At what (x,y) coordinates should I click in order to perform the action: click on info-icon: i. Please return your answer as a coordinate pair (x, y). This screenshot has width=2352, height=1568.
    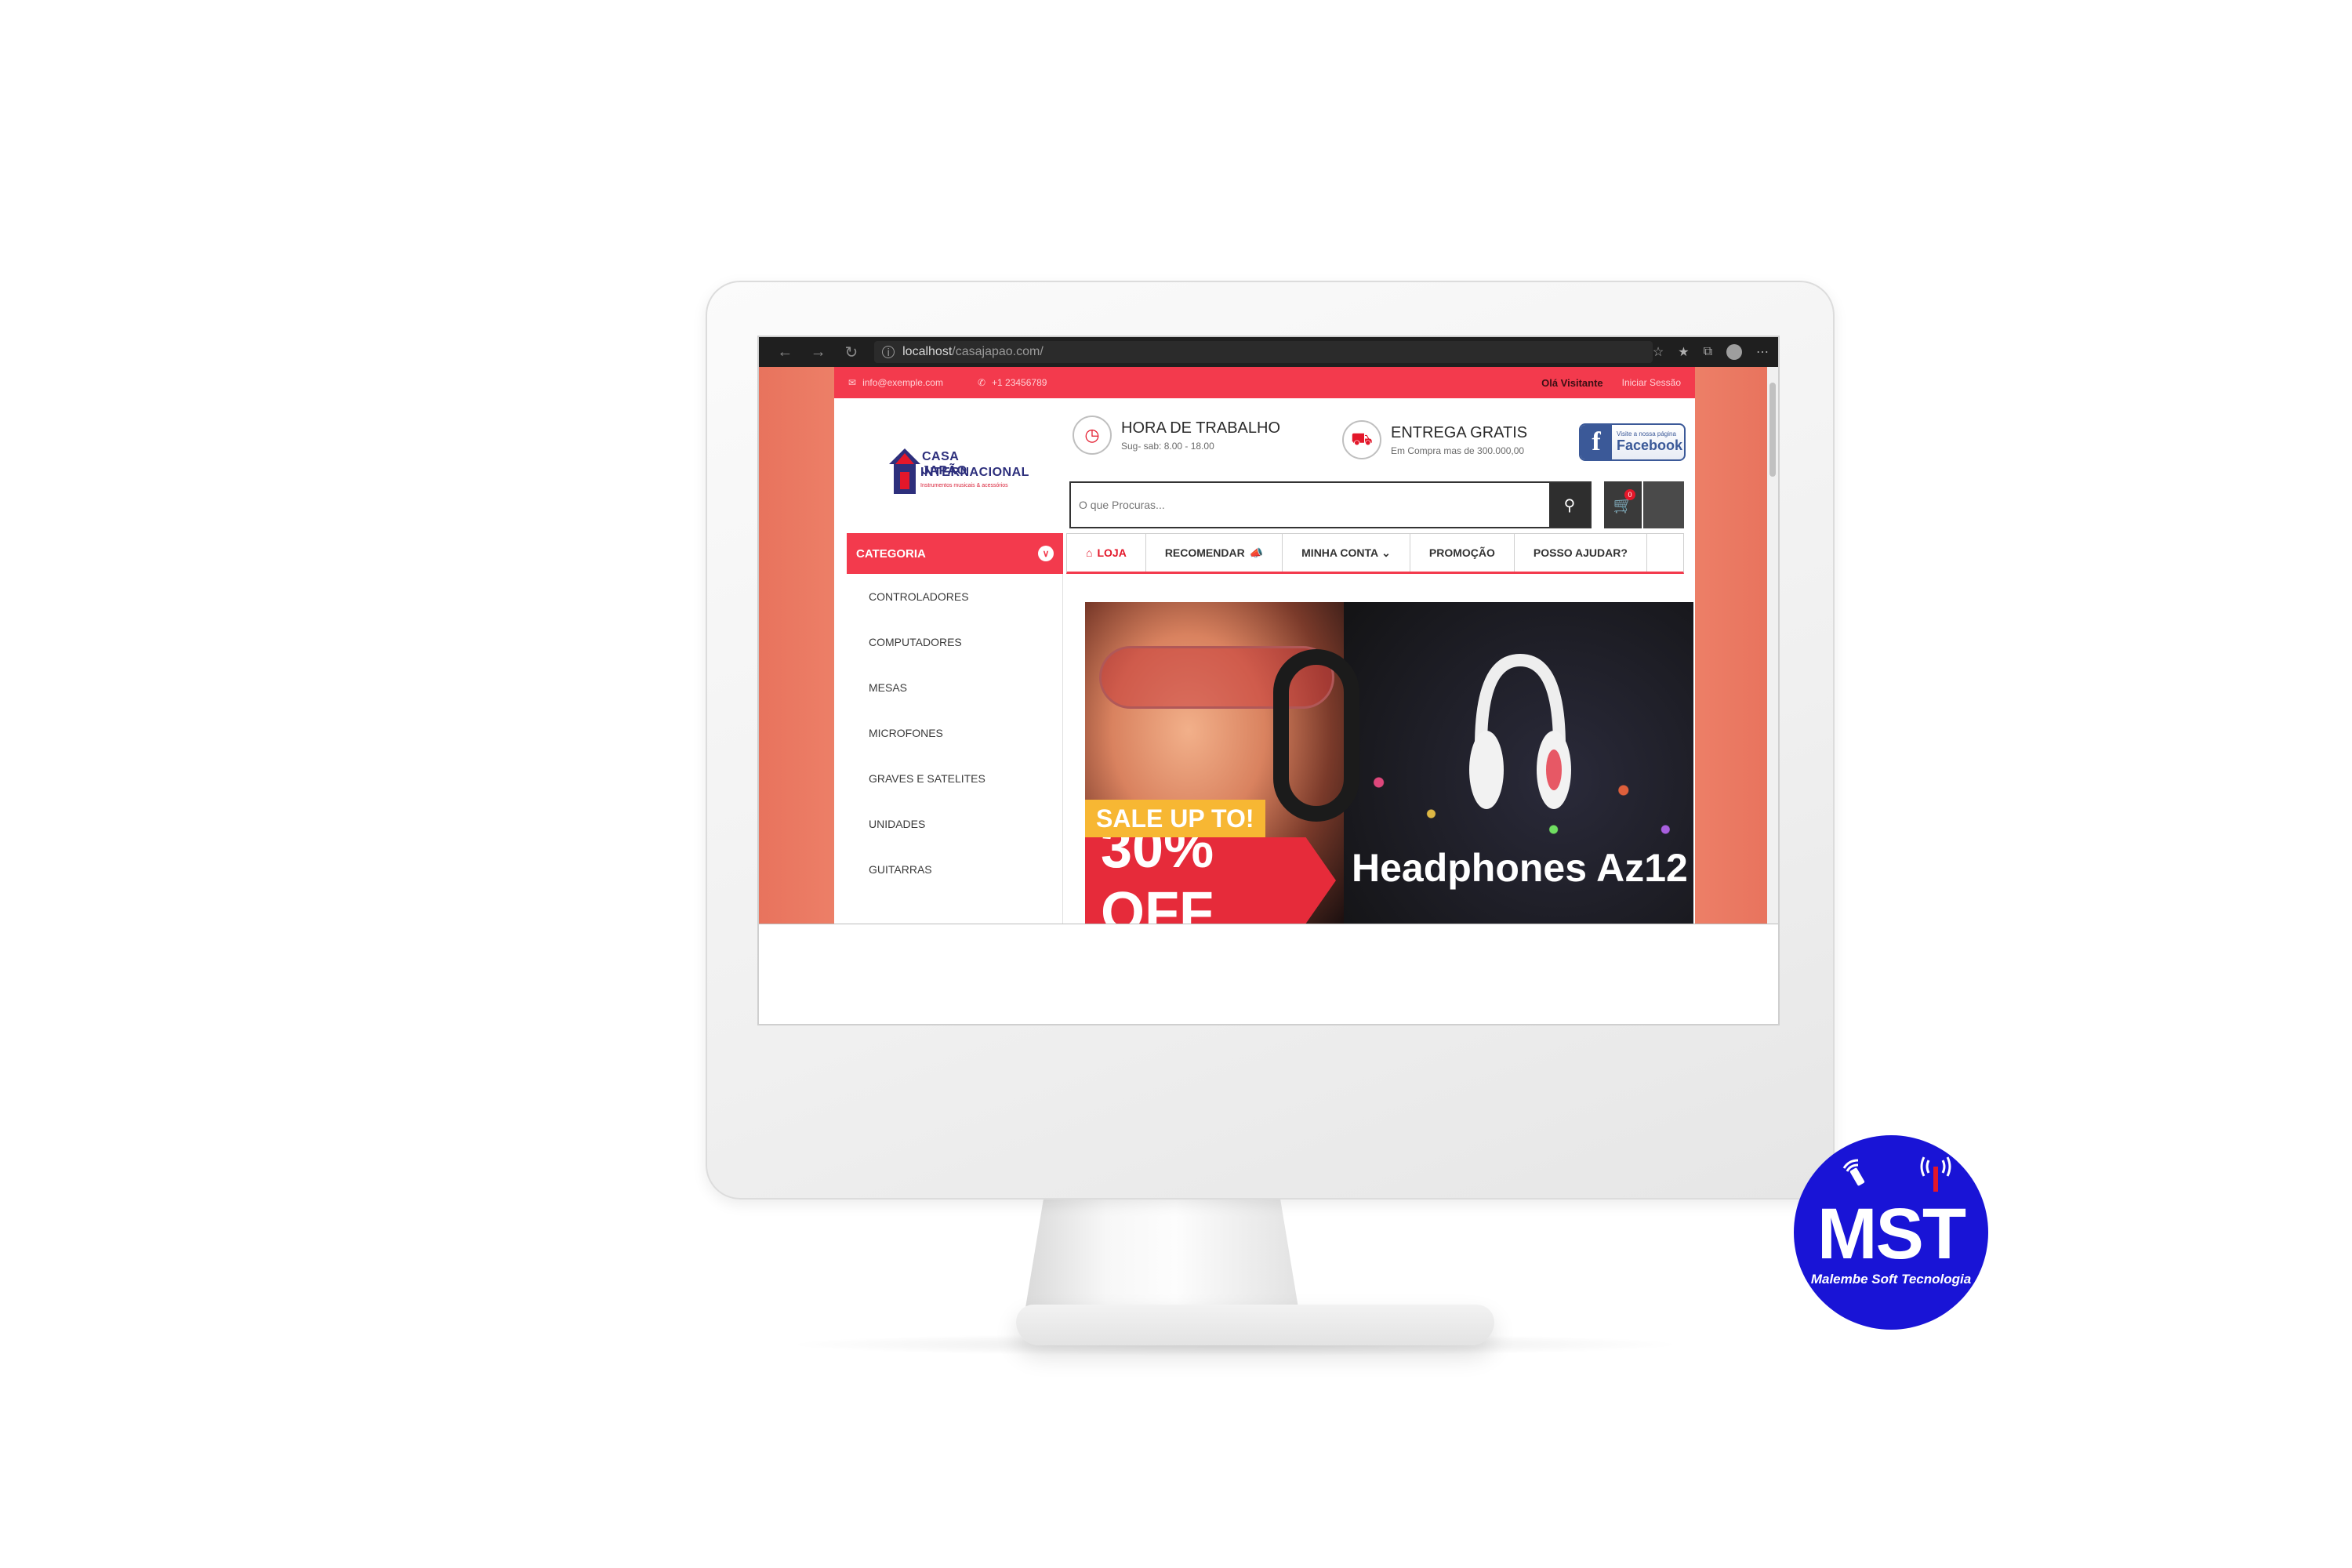
    Looking at the image, I should click on (888, 352).